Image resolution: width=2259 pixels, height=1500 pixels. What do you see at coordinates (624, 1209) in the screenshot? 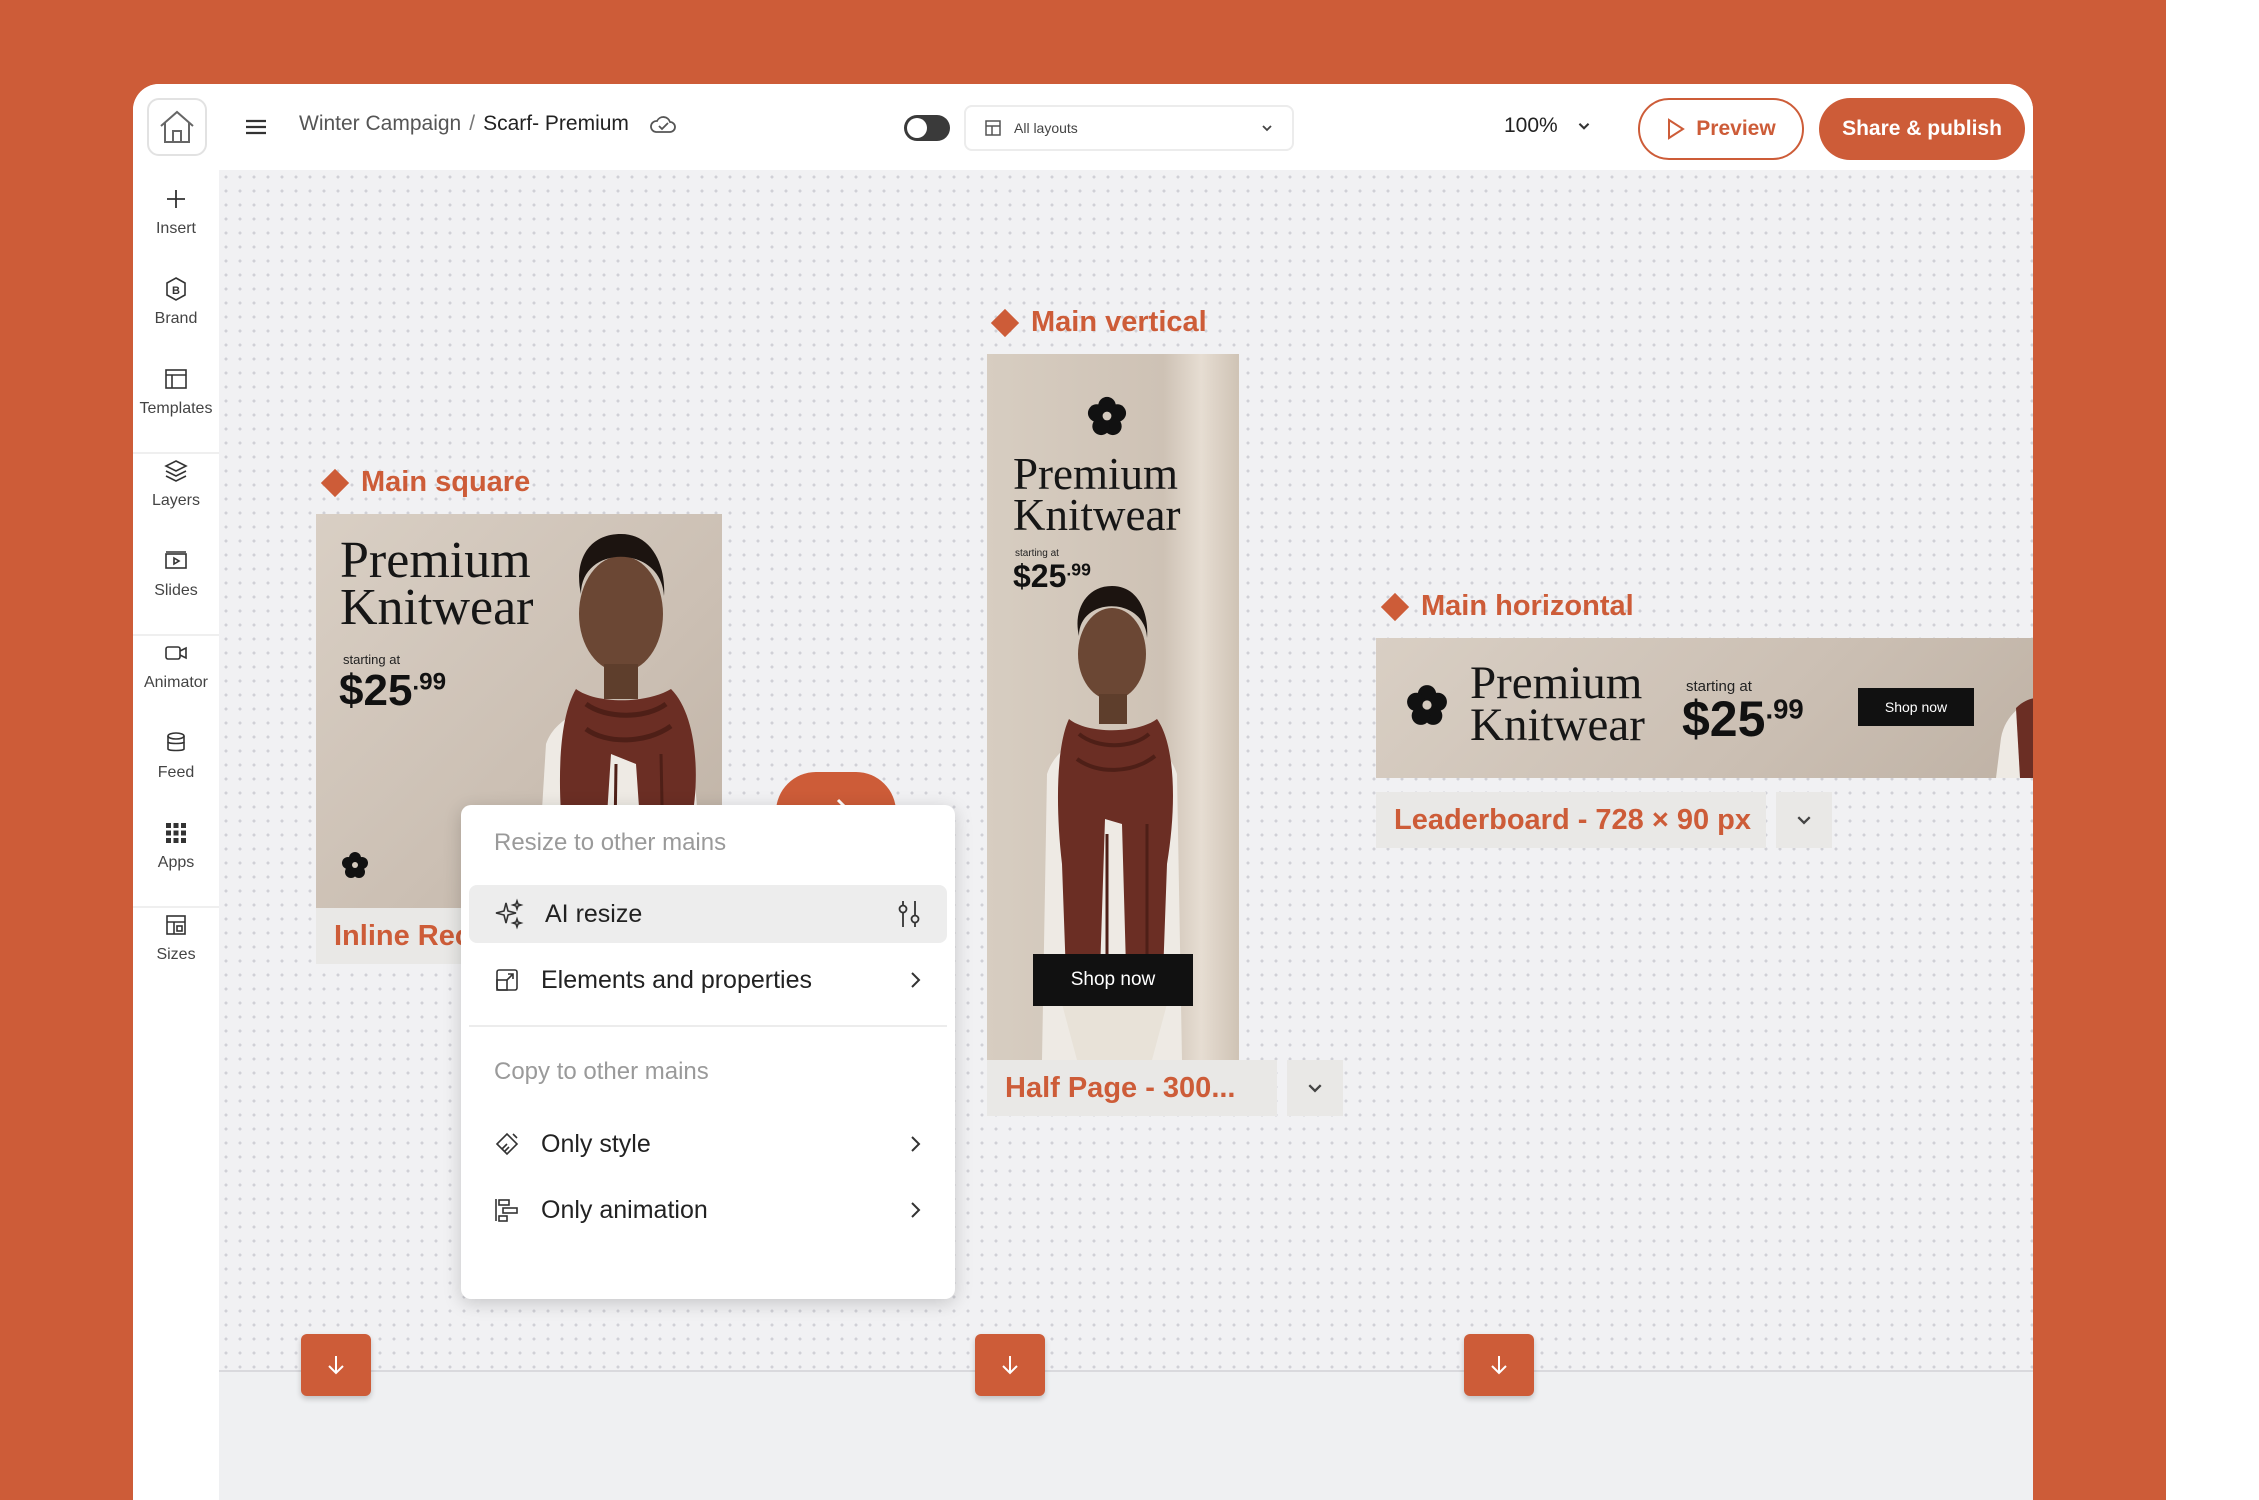
I see `only-animation-label: Only animation` at bounding box center [624, 1209].